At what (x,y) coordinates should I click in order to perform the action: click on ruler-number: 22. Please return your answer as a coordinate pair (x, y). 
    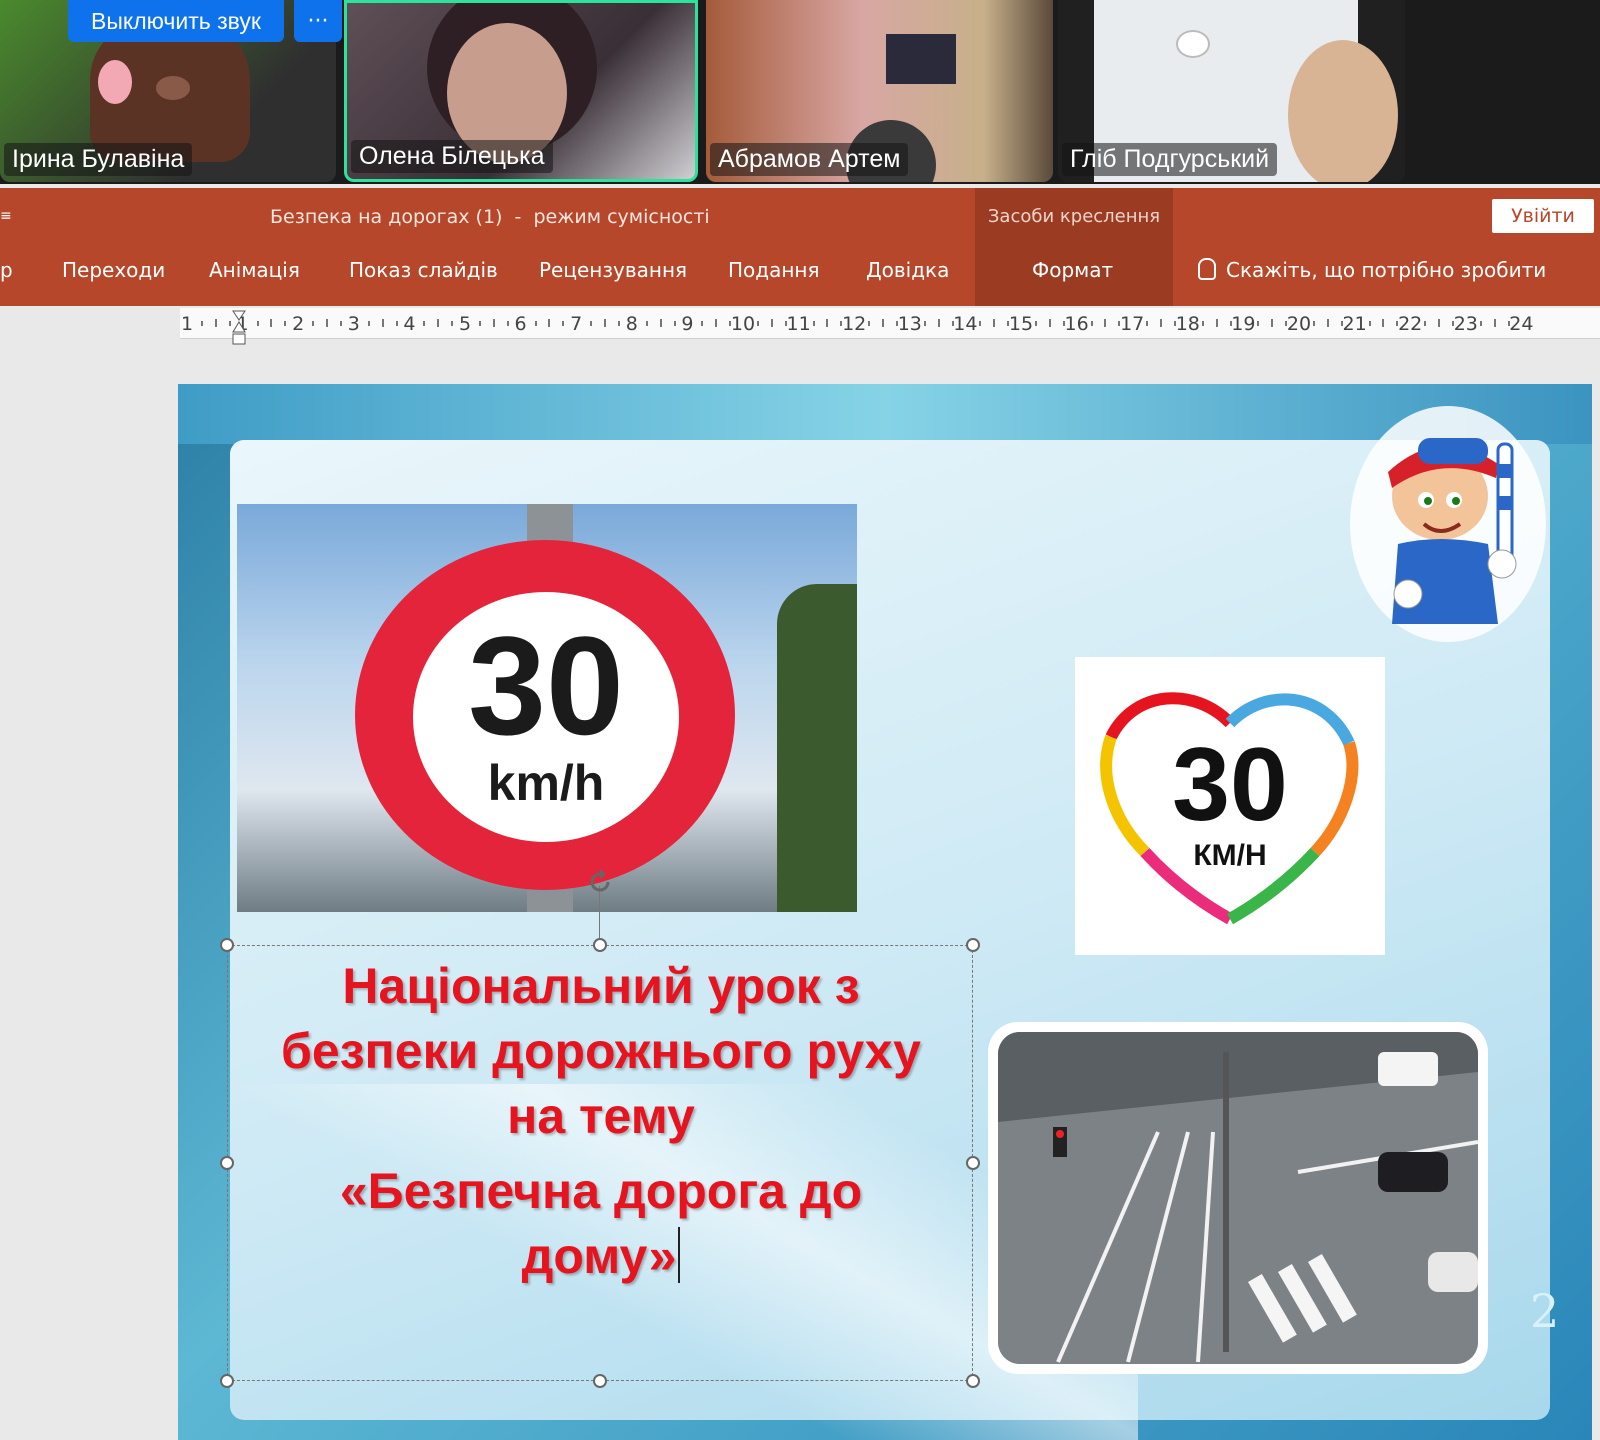
    Looking at the image, I should click on (1410, 324).